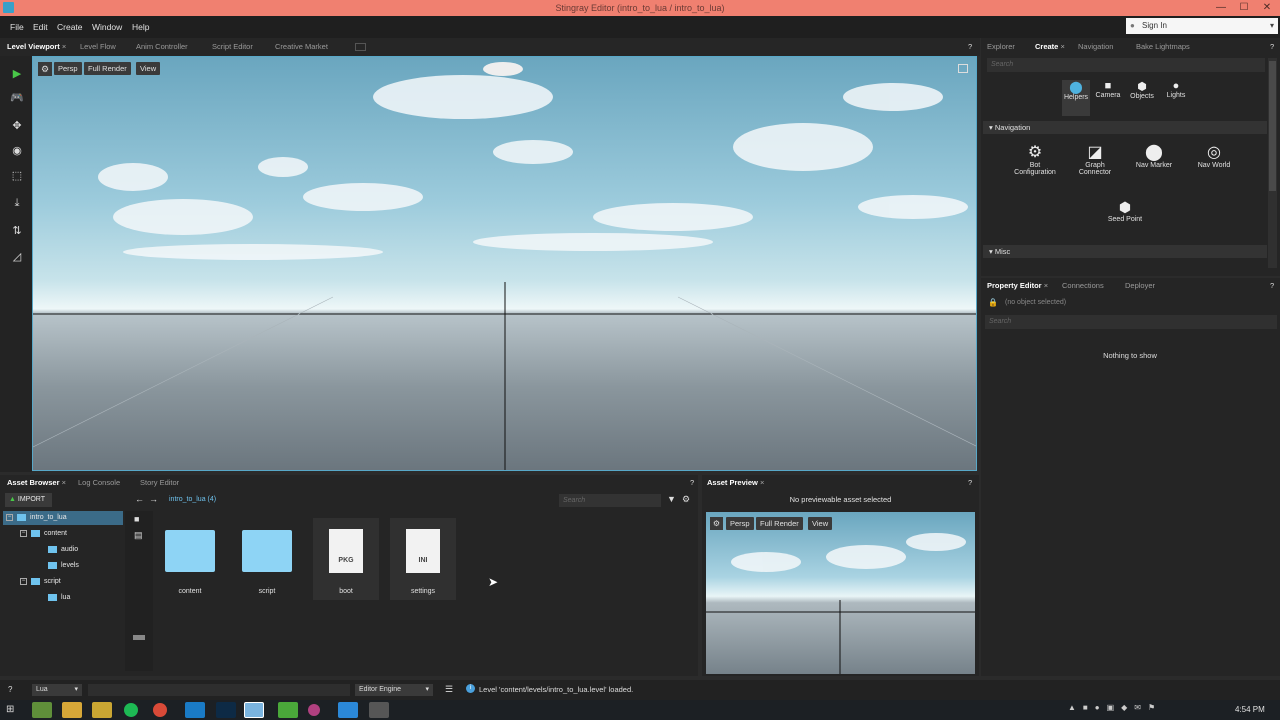 This screenshot has height=720, width=1280. I want to click on windows-start-icon: ⊞, so click(10, 709).